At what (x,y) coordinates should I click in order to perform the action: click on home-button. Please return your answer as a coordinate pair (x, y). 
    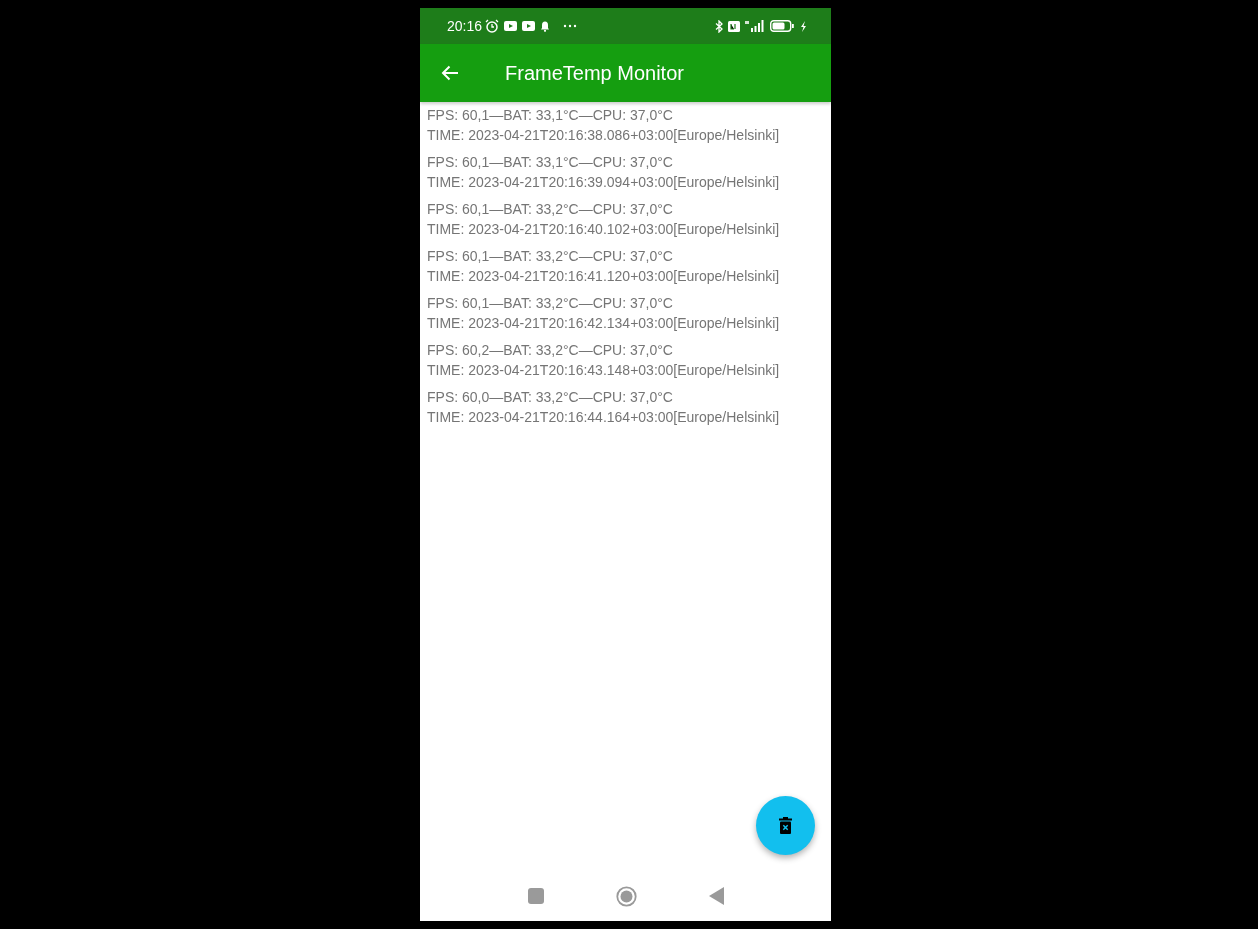
    Looking at the image, I should click on (626, 896).